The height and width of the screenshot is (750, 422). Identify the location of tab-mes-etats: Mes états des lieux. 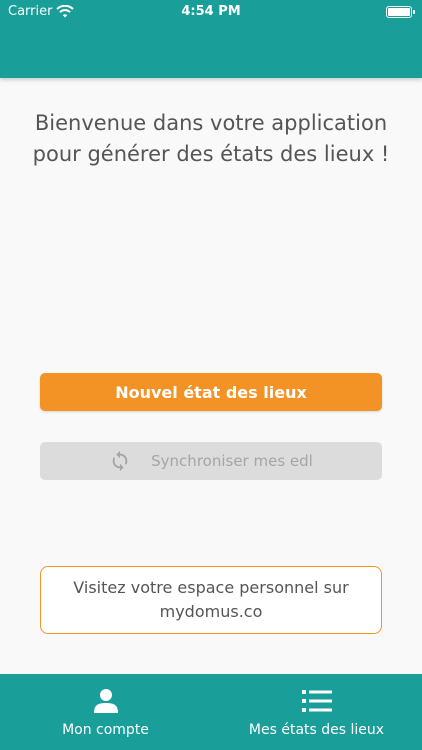
(316, 712).